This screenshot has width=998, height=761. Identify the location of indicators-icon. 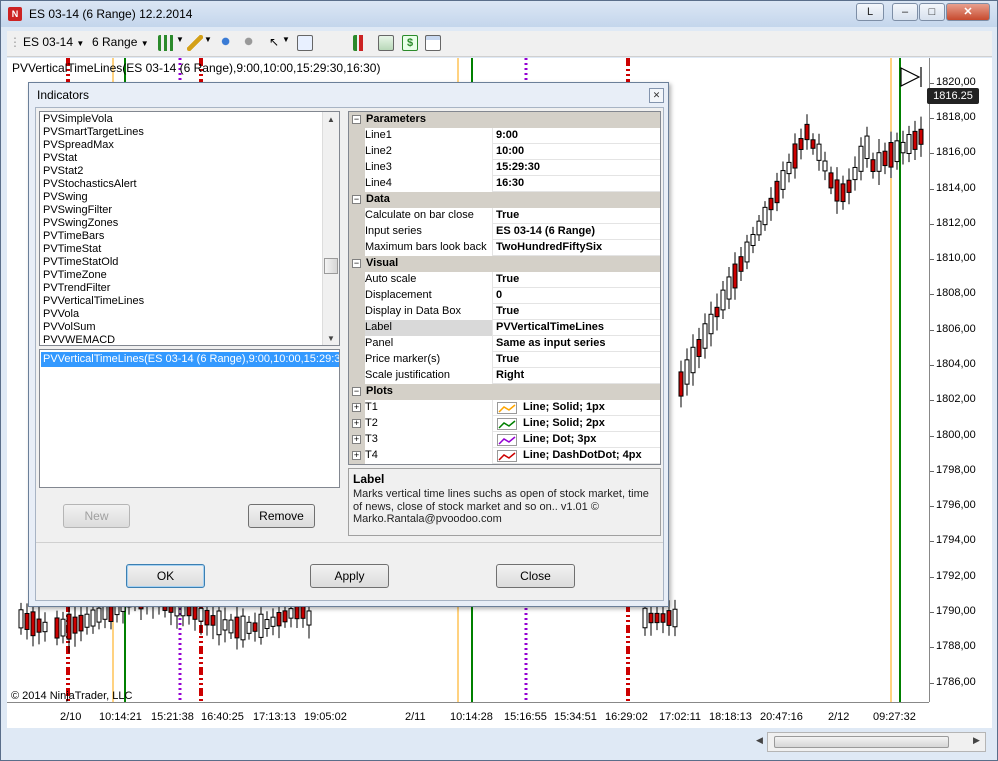
(361, 43).